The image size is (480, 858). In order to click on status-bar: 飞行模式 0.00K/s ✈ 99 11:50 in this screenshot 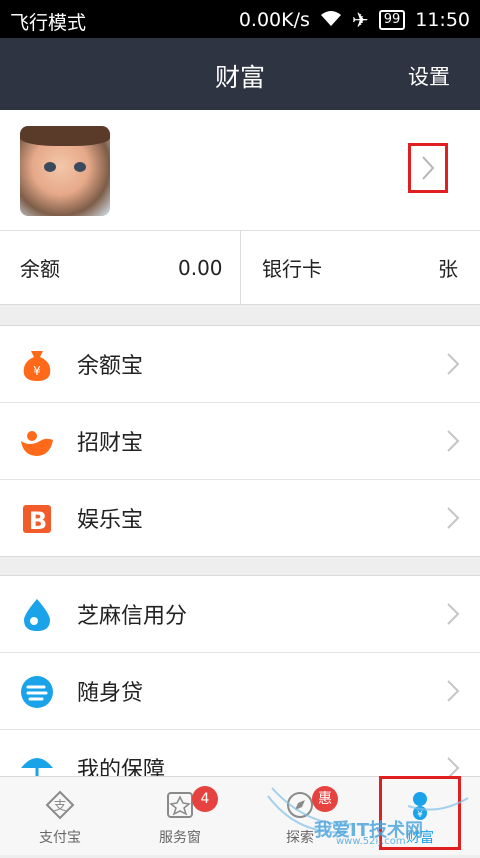, I will do `click(240, 19)`.